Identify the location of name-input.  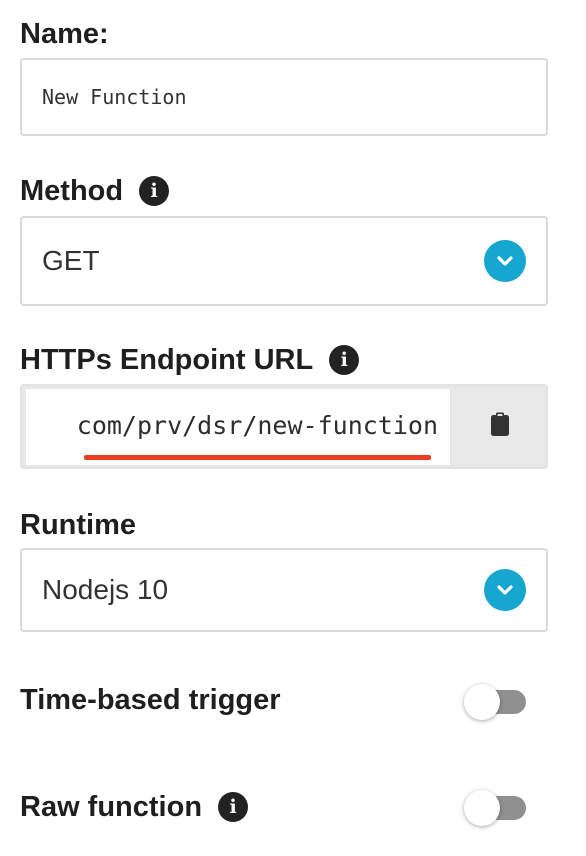
(284, 97).